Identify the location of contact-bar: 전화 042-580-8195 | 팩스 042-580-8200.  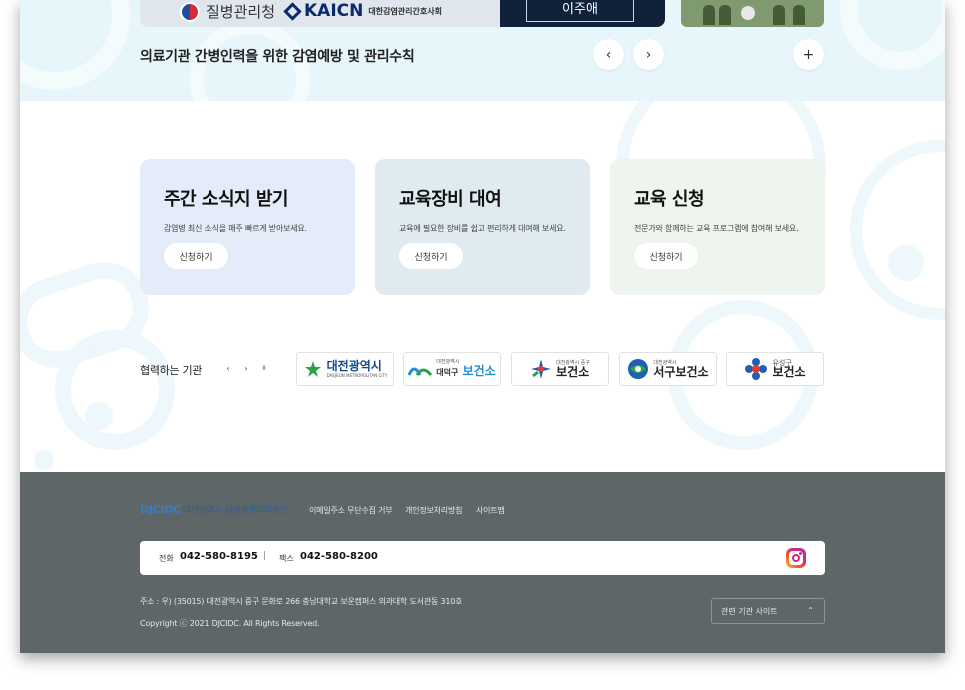
(482, 558).